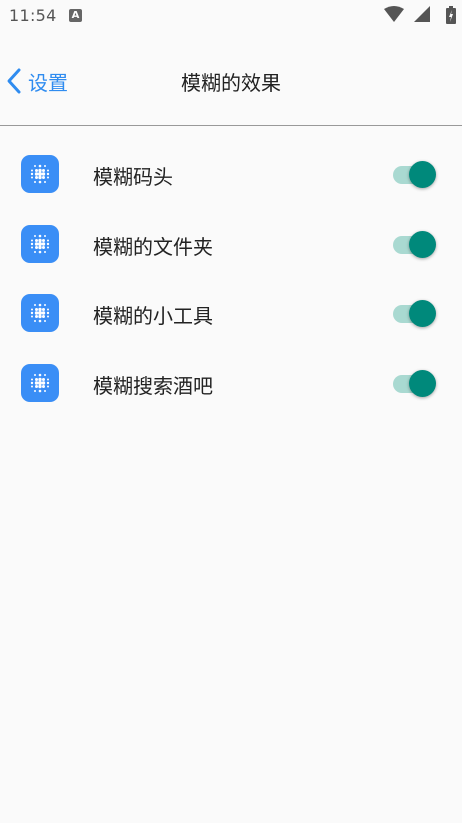 The image size is (462, 823). Describe the element at coordinates (231, 125) in the screenshot. I see `toolbar-divider` at that location.